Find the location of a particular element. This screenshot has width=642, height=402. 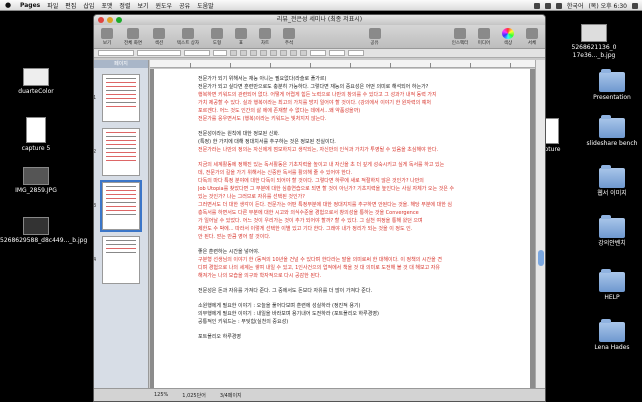

toolbar-shape-button: 도형 is located at coordinates (217, 37).